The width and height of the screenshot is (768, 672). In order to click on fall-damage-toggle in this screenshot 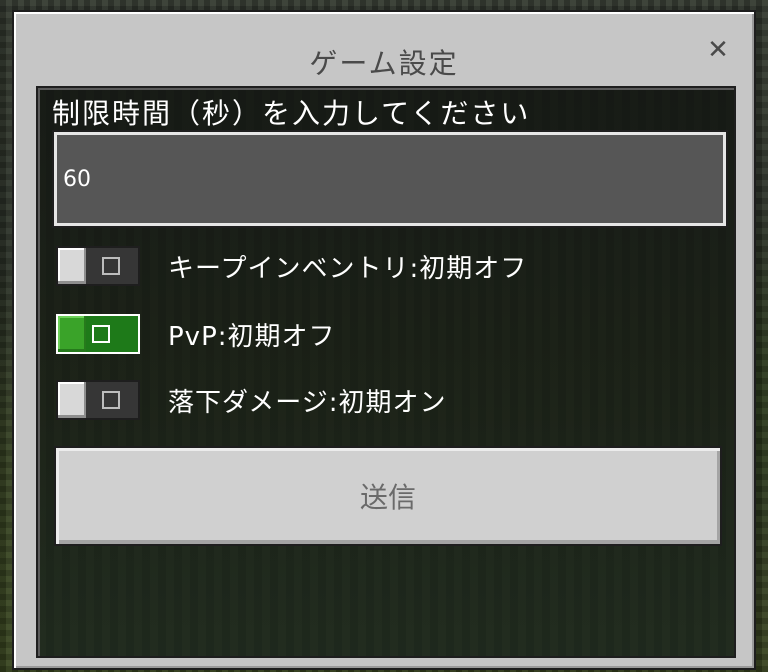, I will do `click(98, 400)`.